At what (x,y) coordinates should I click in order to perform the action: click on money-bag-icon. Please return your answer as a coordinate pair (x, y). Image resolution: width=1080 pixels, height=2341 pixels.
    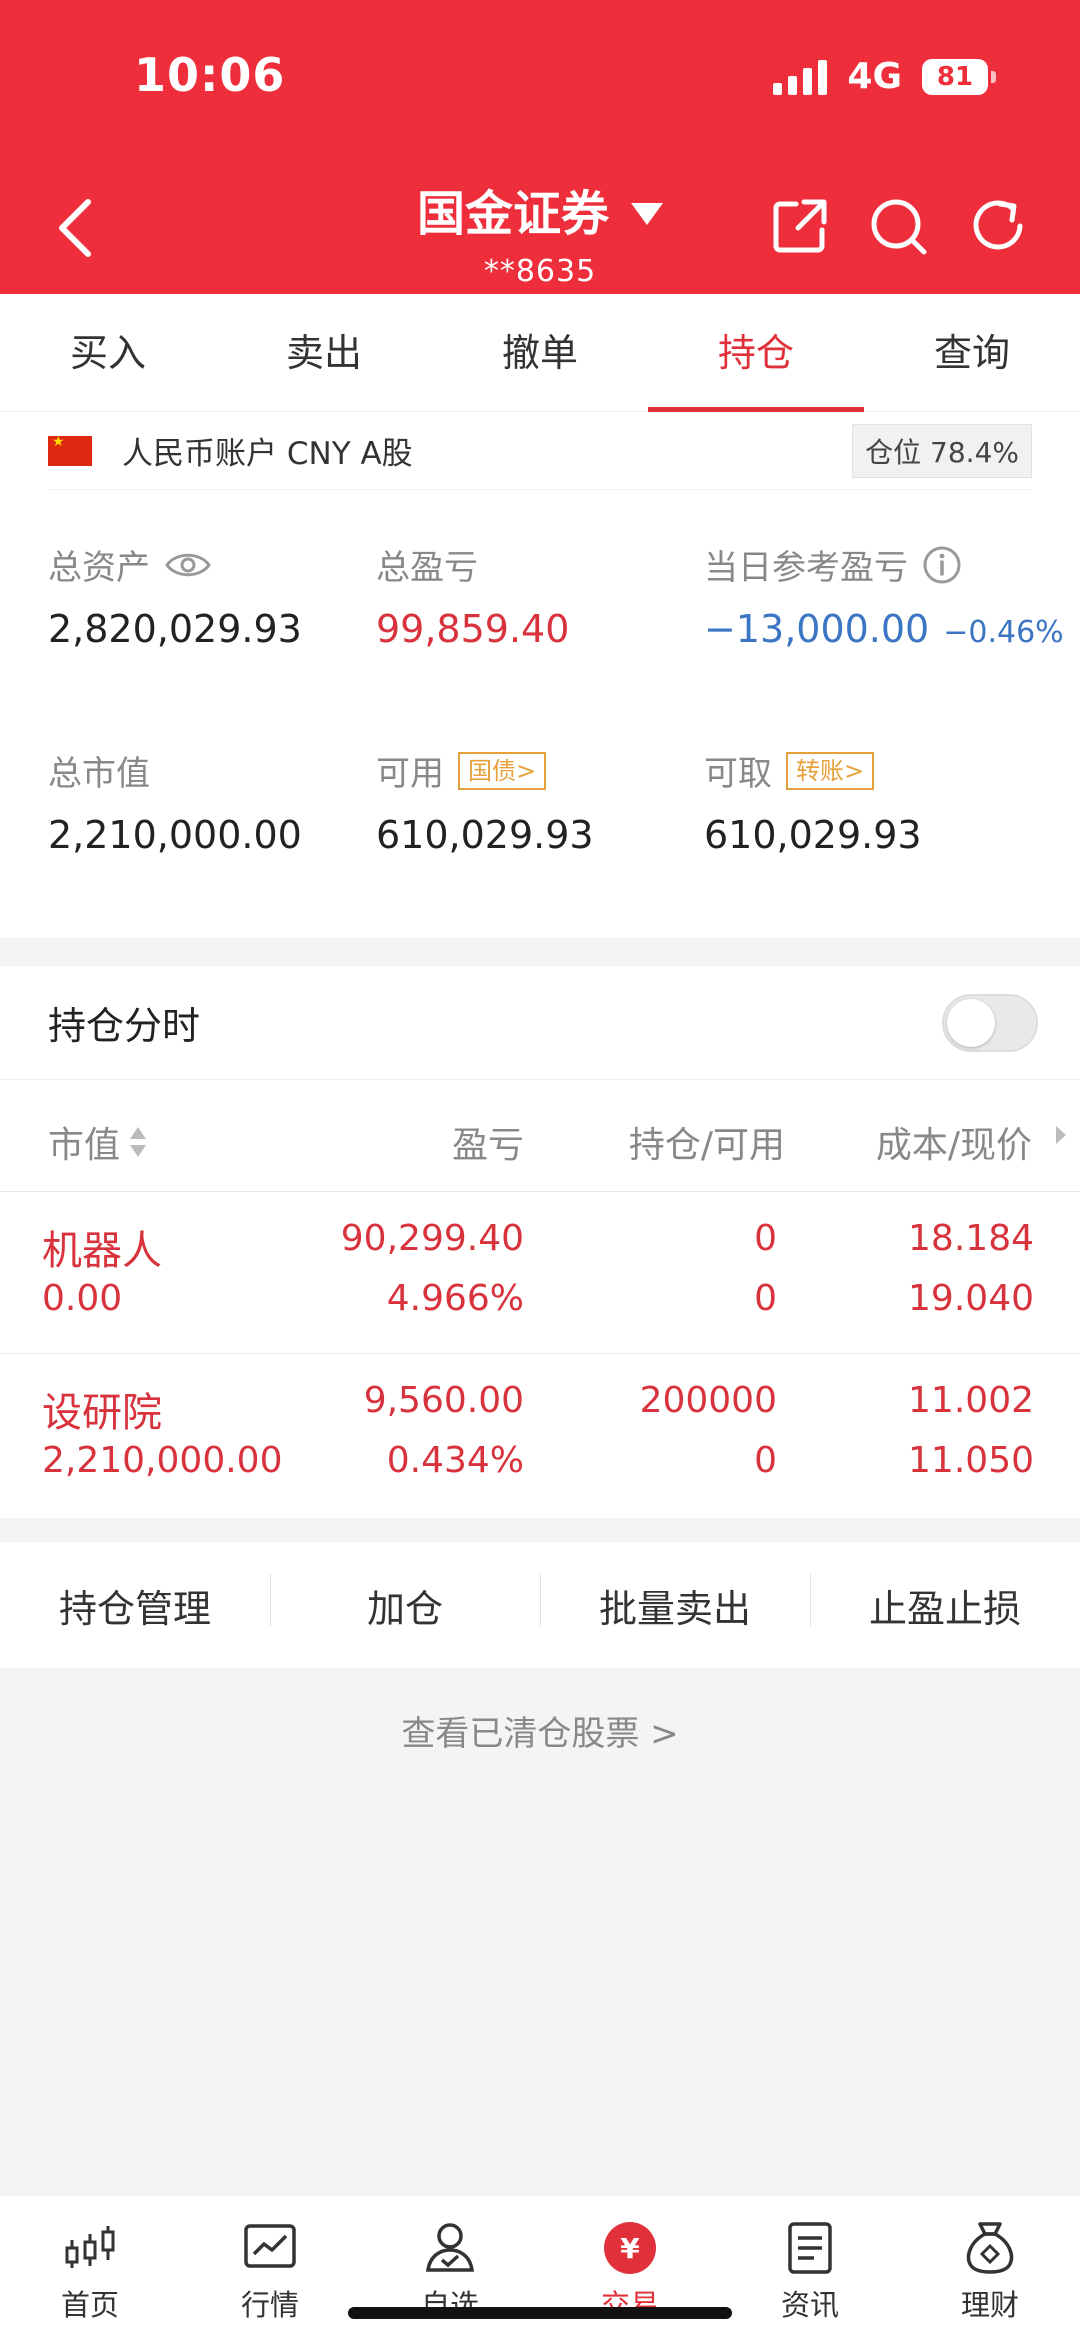
    Looking at the image, I should click on (990, 2248).